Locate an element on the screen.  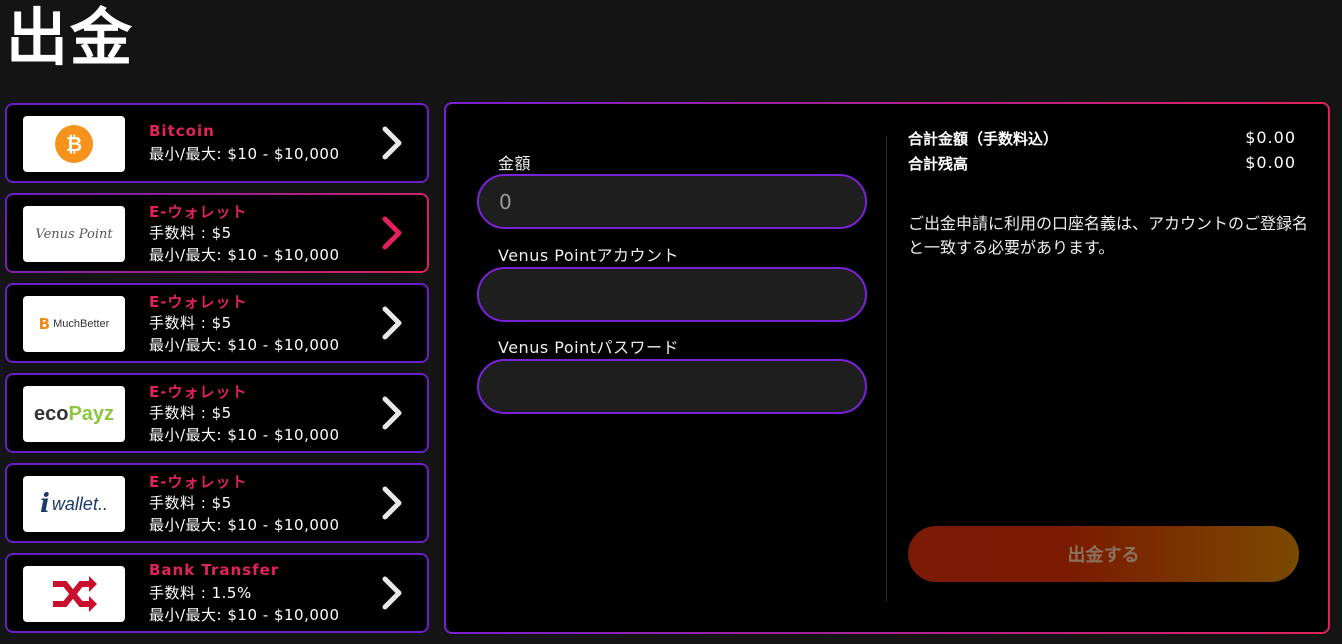
total-amount-label: 合計金額（手数料込） is located at coordinates (983, 139).